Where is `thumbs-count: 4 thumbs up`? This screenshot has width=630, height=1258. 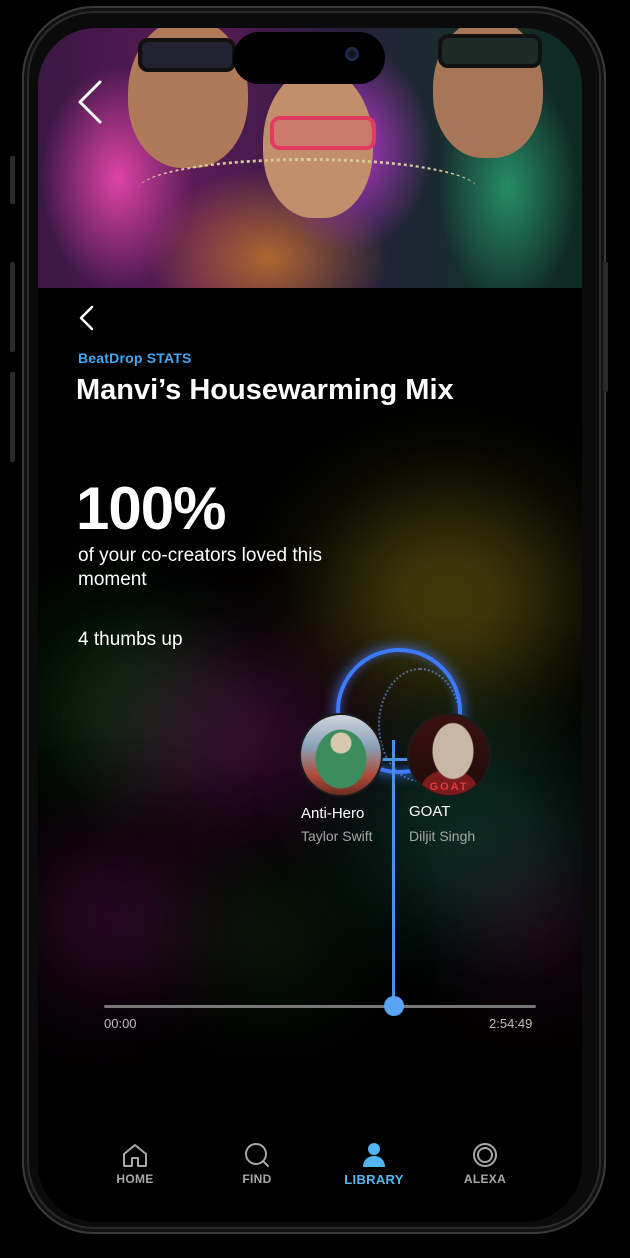 thumbs-count: 4 thumbs up is located at coordinates (130, 639).